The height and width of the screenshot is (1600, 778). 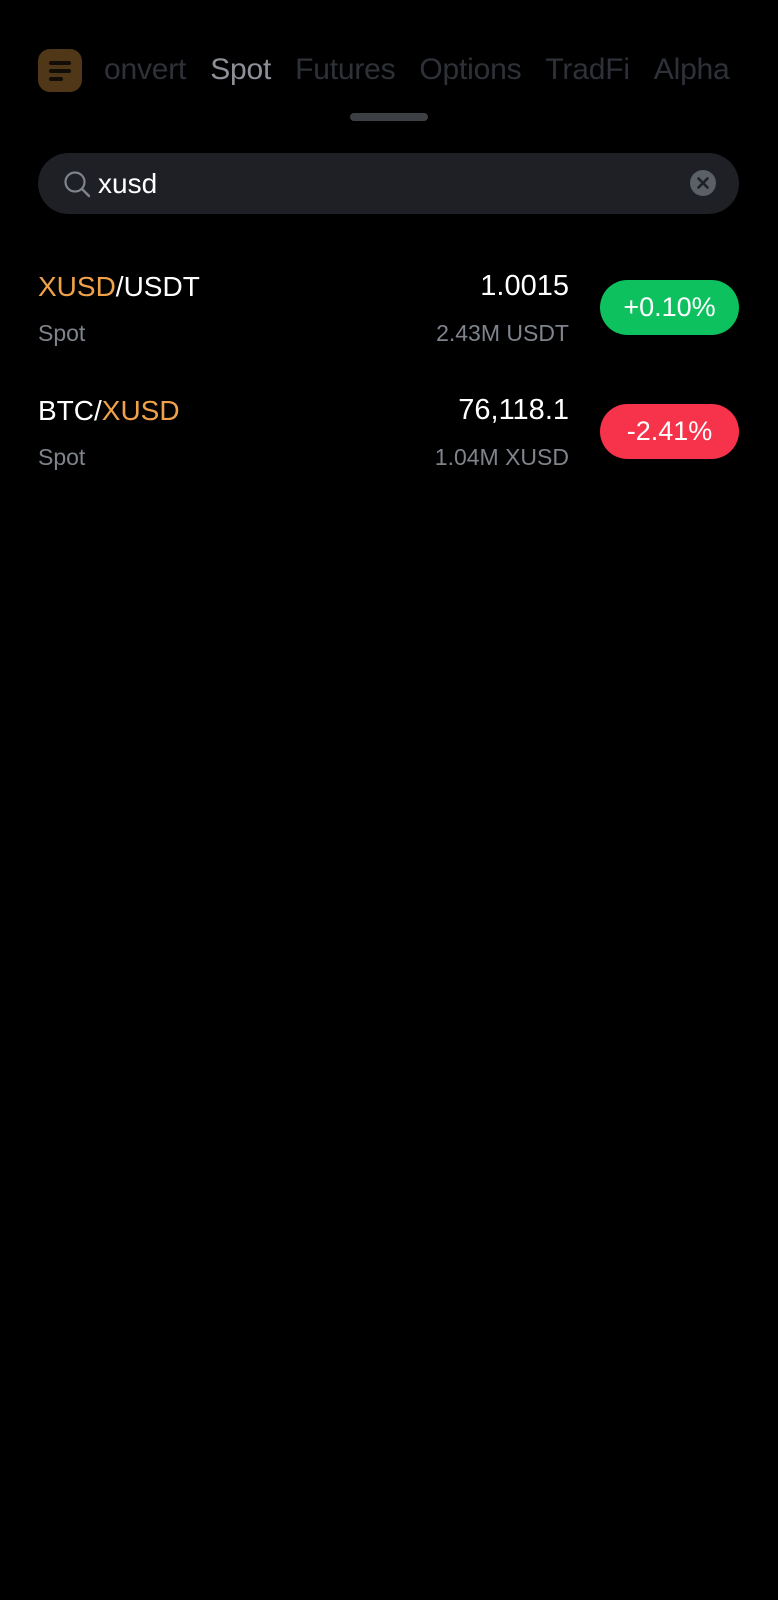 What do you see at coordinates (587, 70) in the screenshot?
I see `tab-tradfi: TradFi` at bounding box center [587, 70].